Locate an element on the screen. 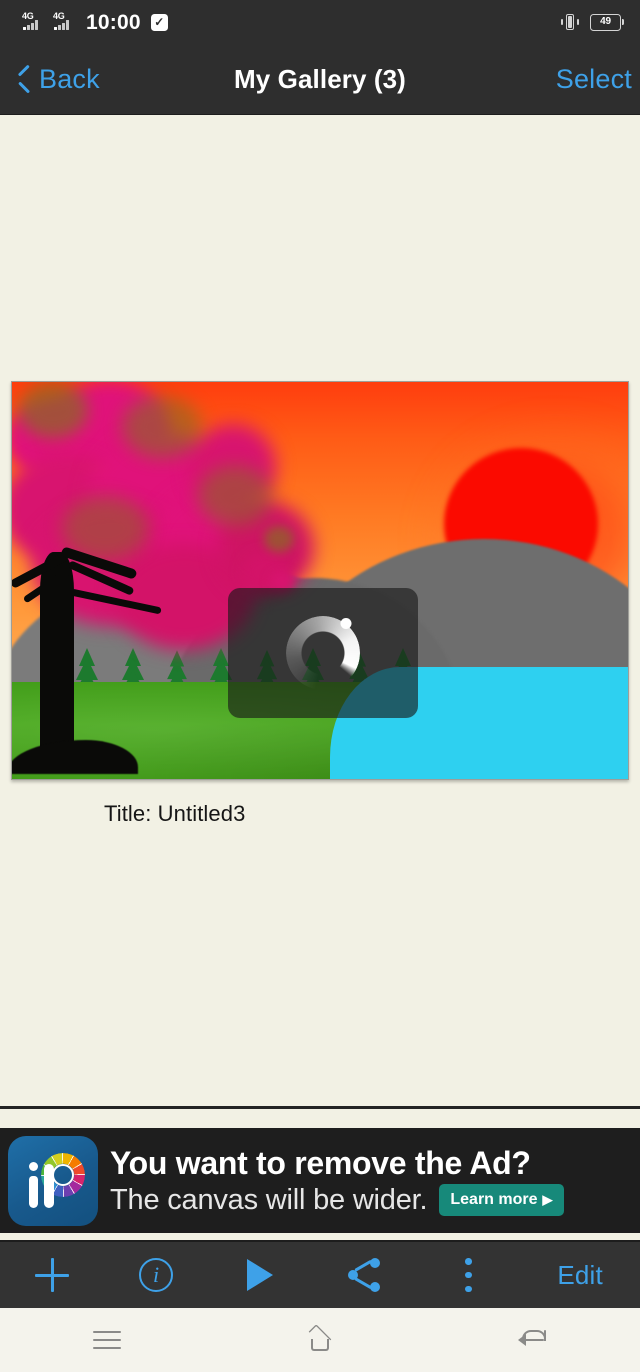 The width and height of the screenshot is (640, 1372). learn-more-label: Learn more is located at coordinates (494, 1199).